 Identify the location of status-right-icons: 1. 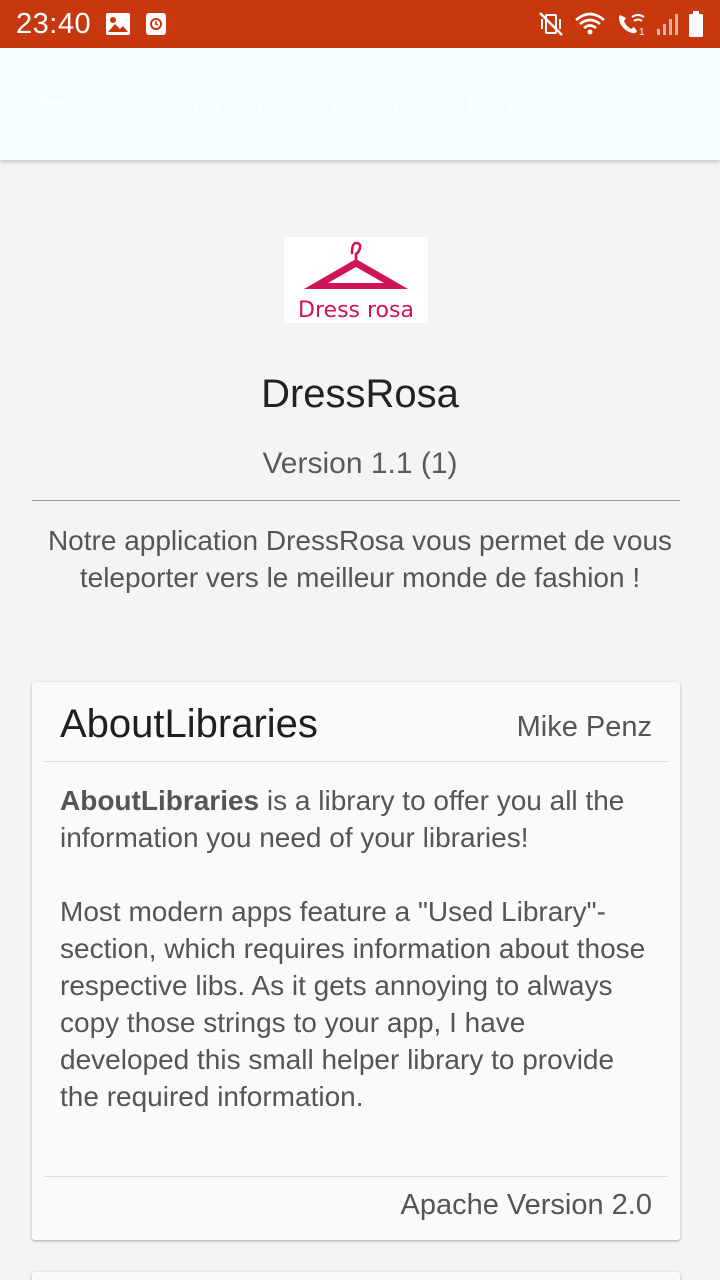
(621, 24).